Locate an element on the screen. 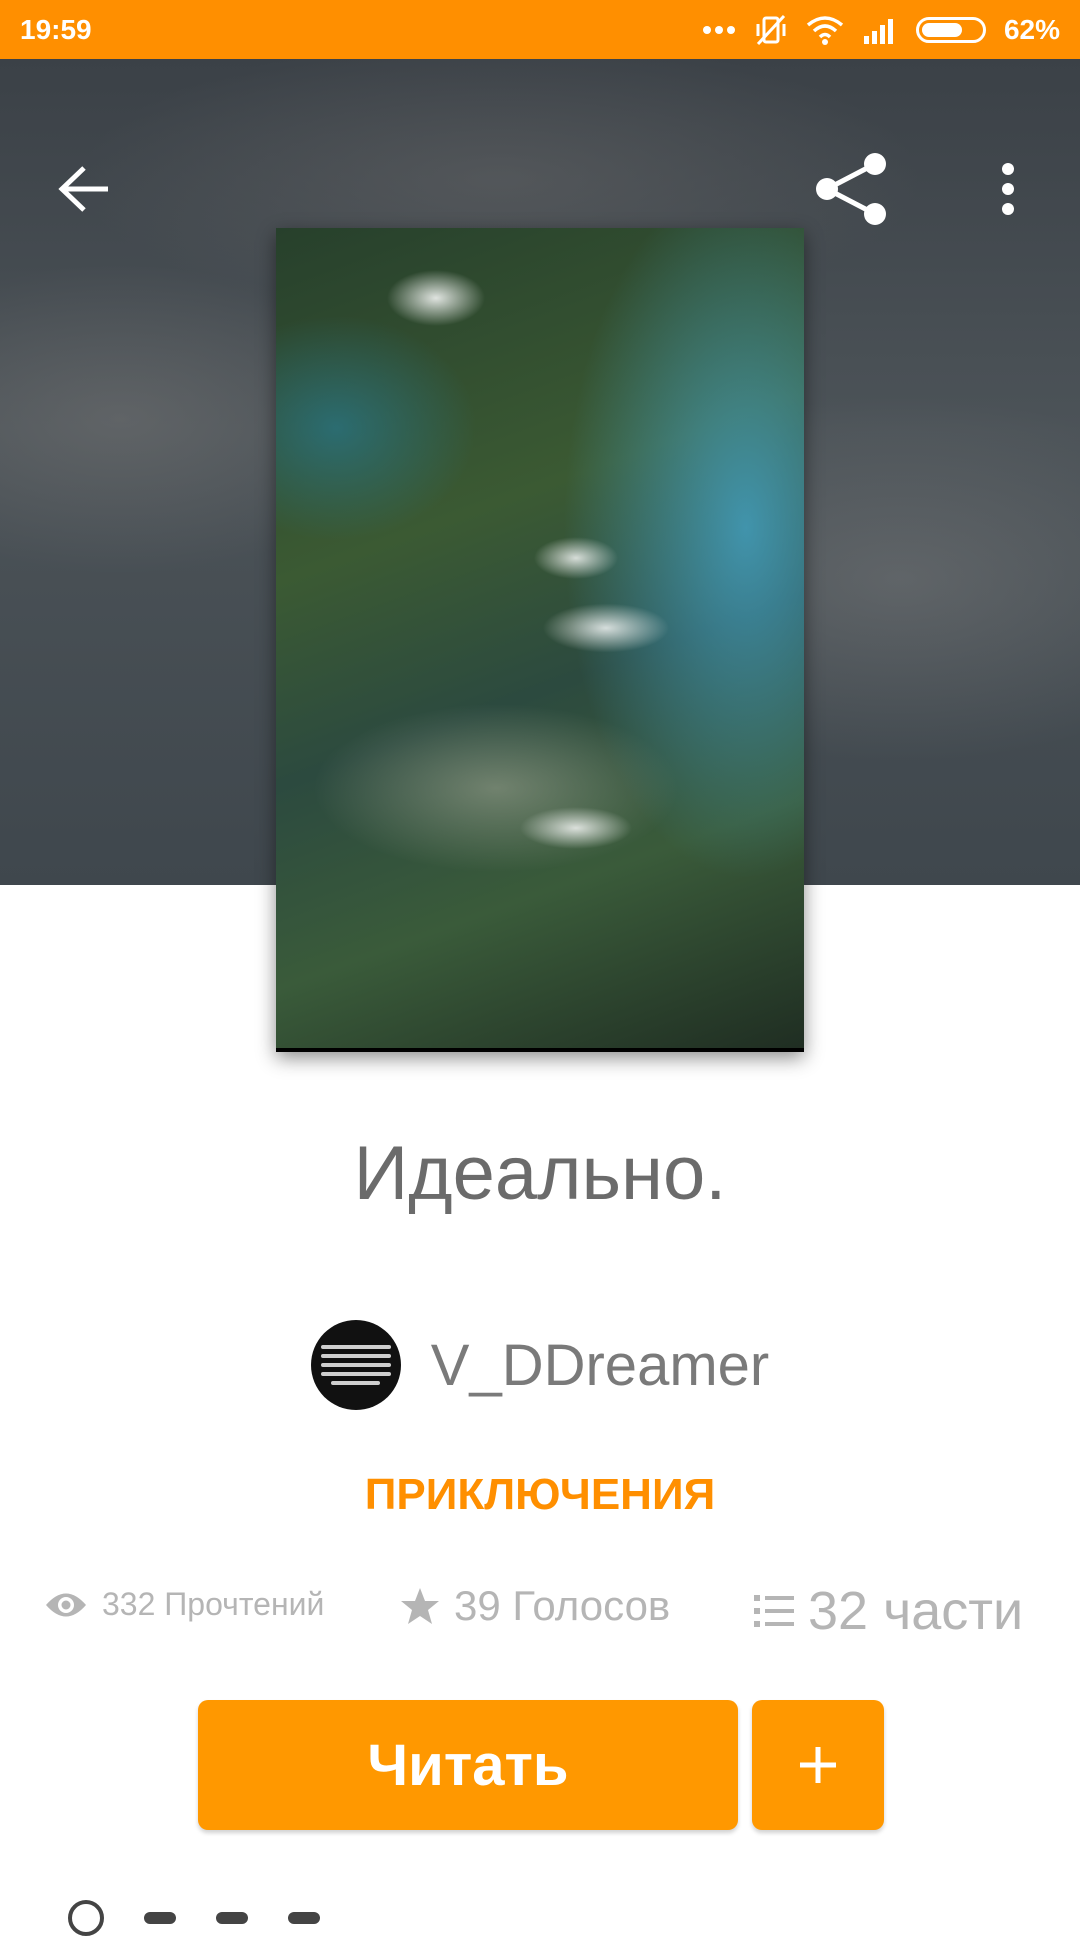 Image resolution: width=1080 pixels, height=1936 pixels. description-peek is located at coordinates (194, 1918).